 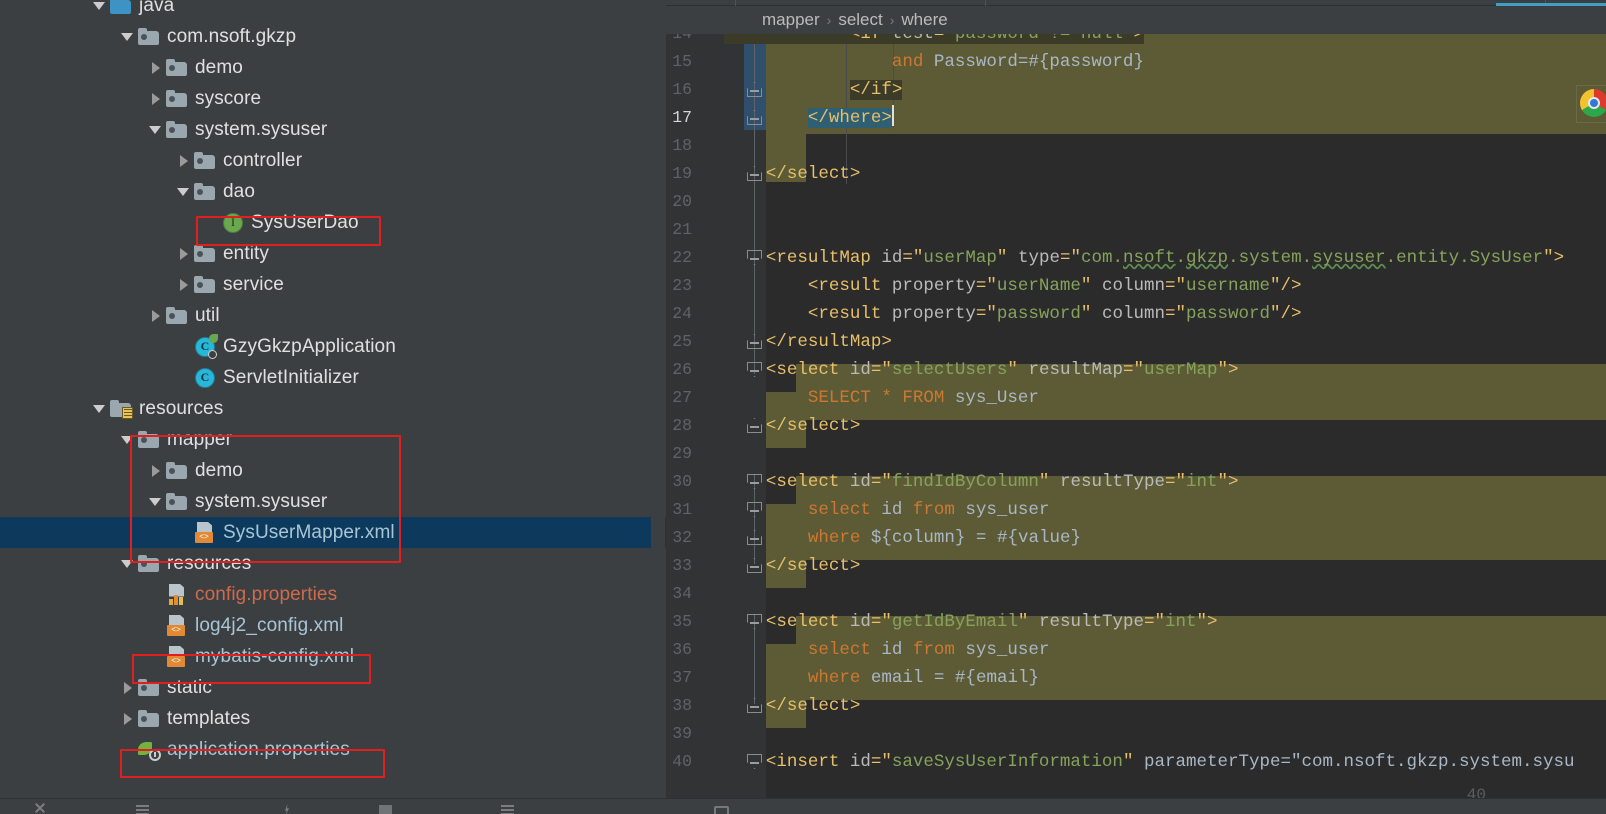 What do you see at coordinates (881, 398) in the screenshot?
I see `code-line: SELECT * FROM sys_User` at bounding box center [881, 398].